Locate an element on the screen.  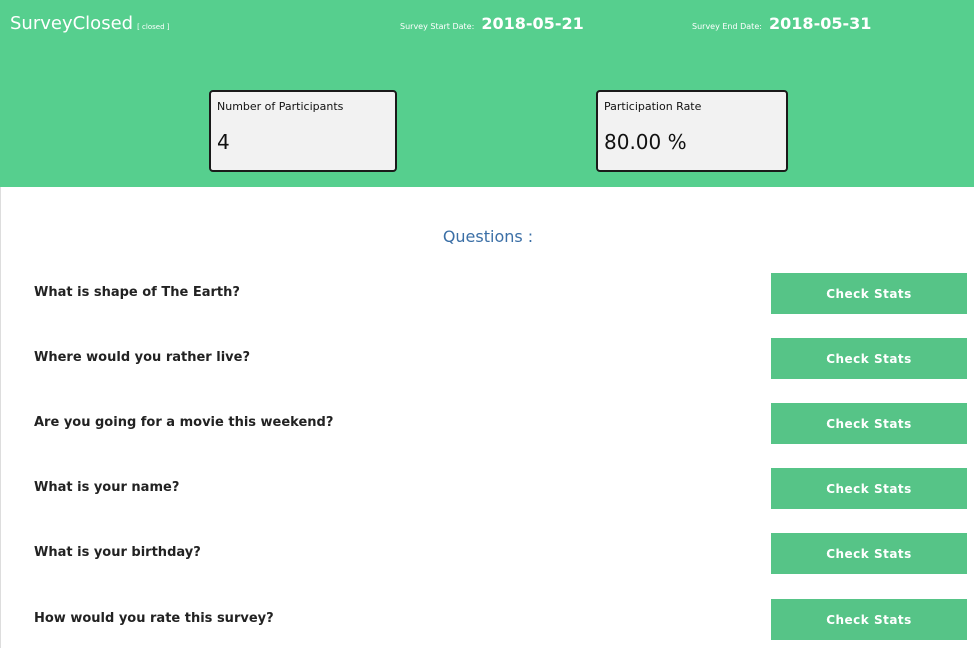
survey-end-date: Survey End Date: 2018-05-31 is located at coordinates (781, 23).